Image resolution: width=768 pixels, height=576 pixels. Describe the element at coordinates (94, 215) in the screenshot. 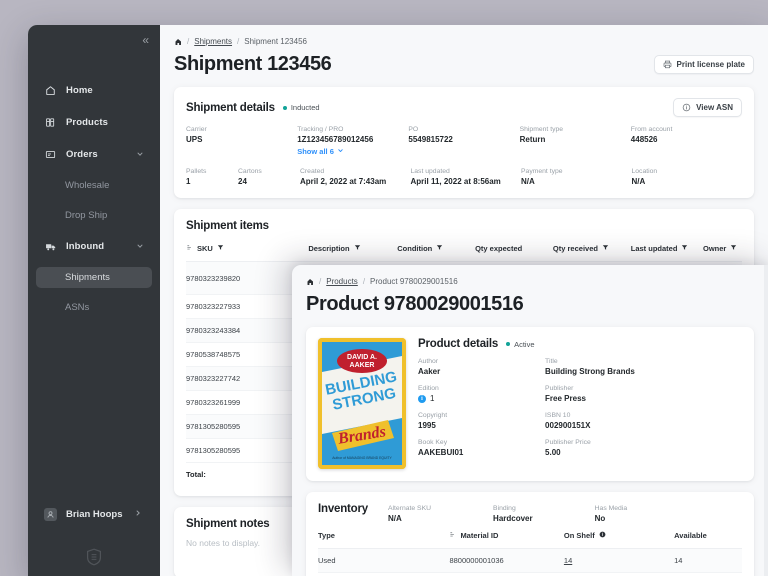

I see `sidebar-item-drop-ship: Drop Ship` at that location.